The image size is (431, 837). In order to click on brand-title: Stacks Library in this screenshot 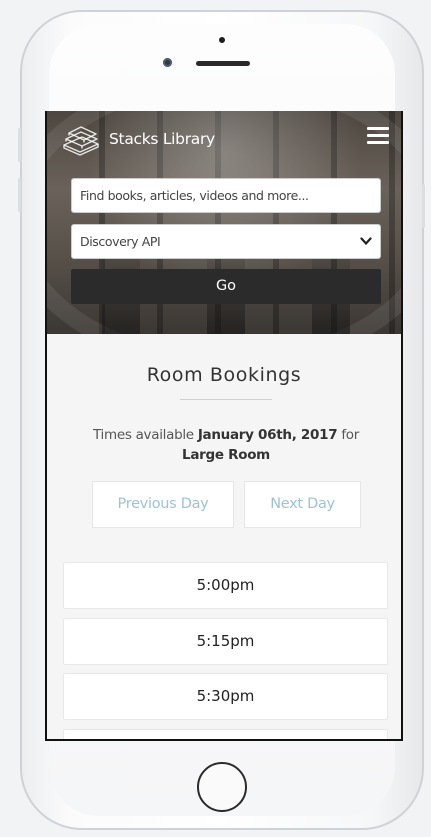, I will do `click(162, 139)`.